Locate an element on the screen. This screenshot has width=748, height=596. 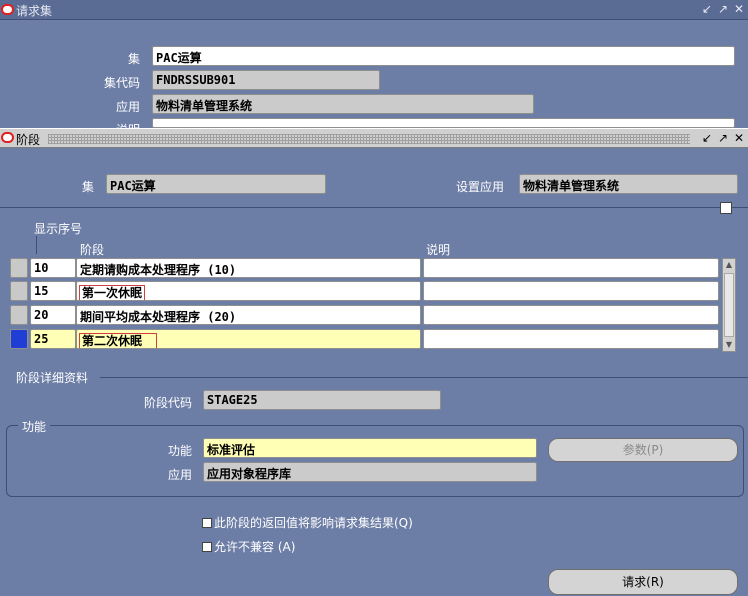
set-field: PAC运算 is located at coordinates (443, 56).